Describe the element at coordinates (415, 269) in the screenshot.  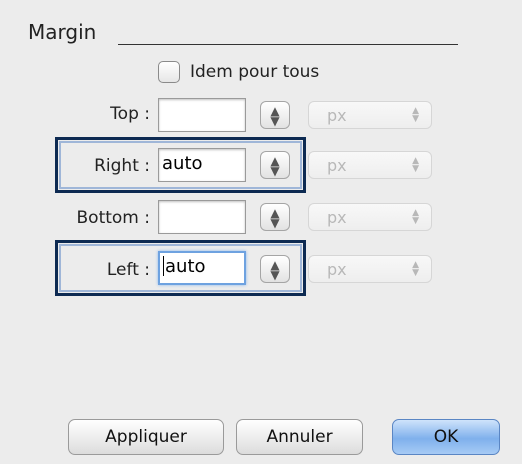
I see `left-unit-chevron-icon: ▲ ▼` at that location.